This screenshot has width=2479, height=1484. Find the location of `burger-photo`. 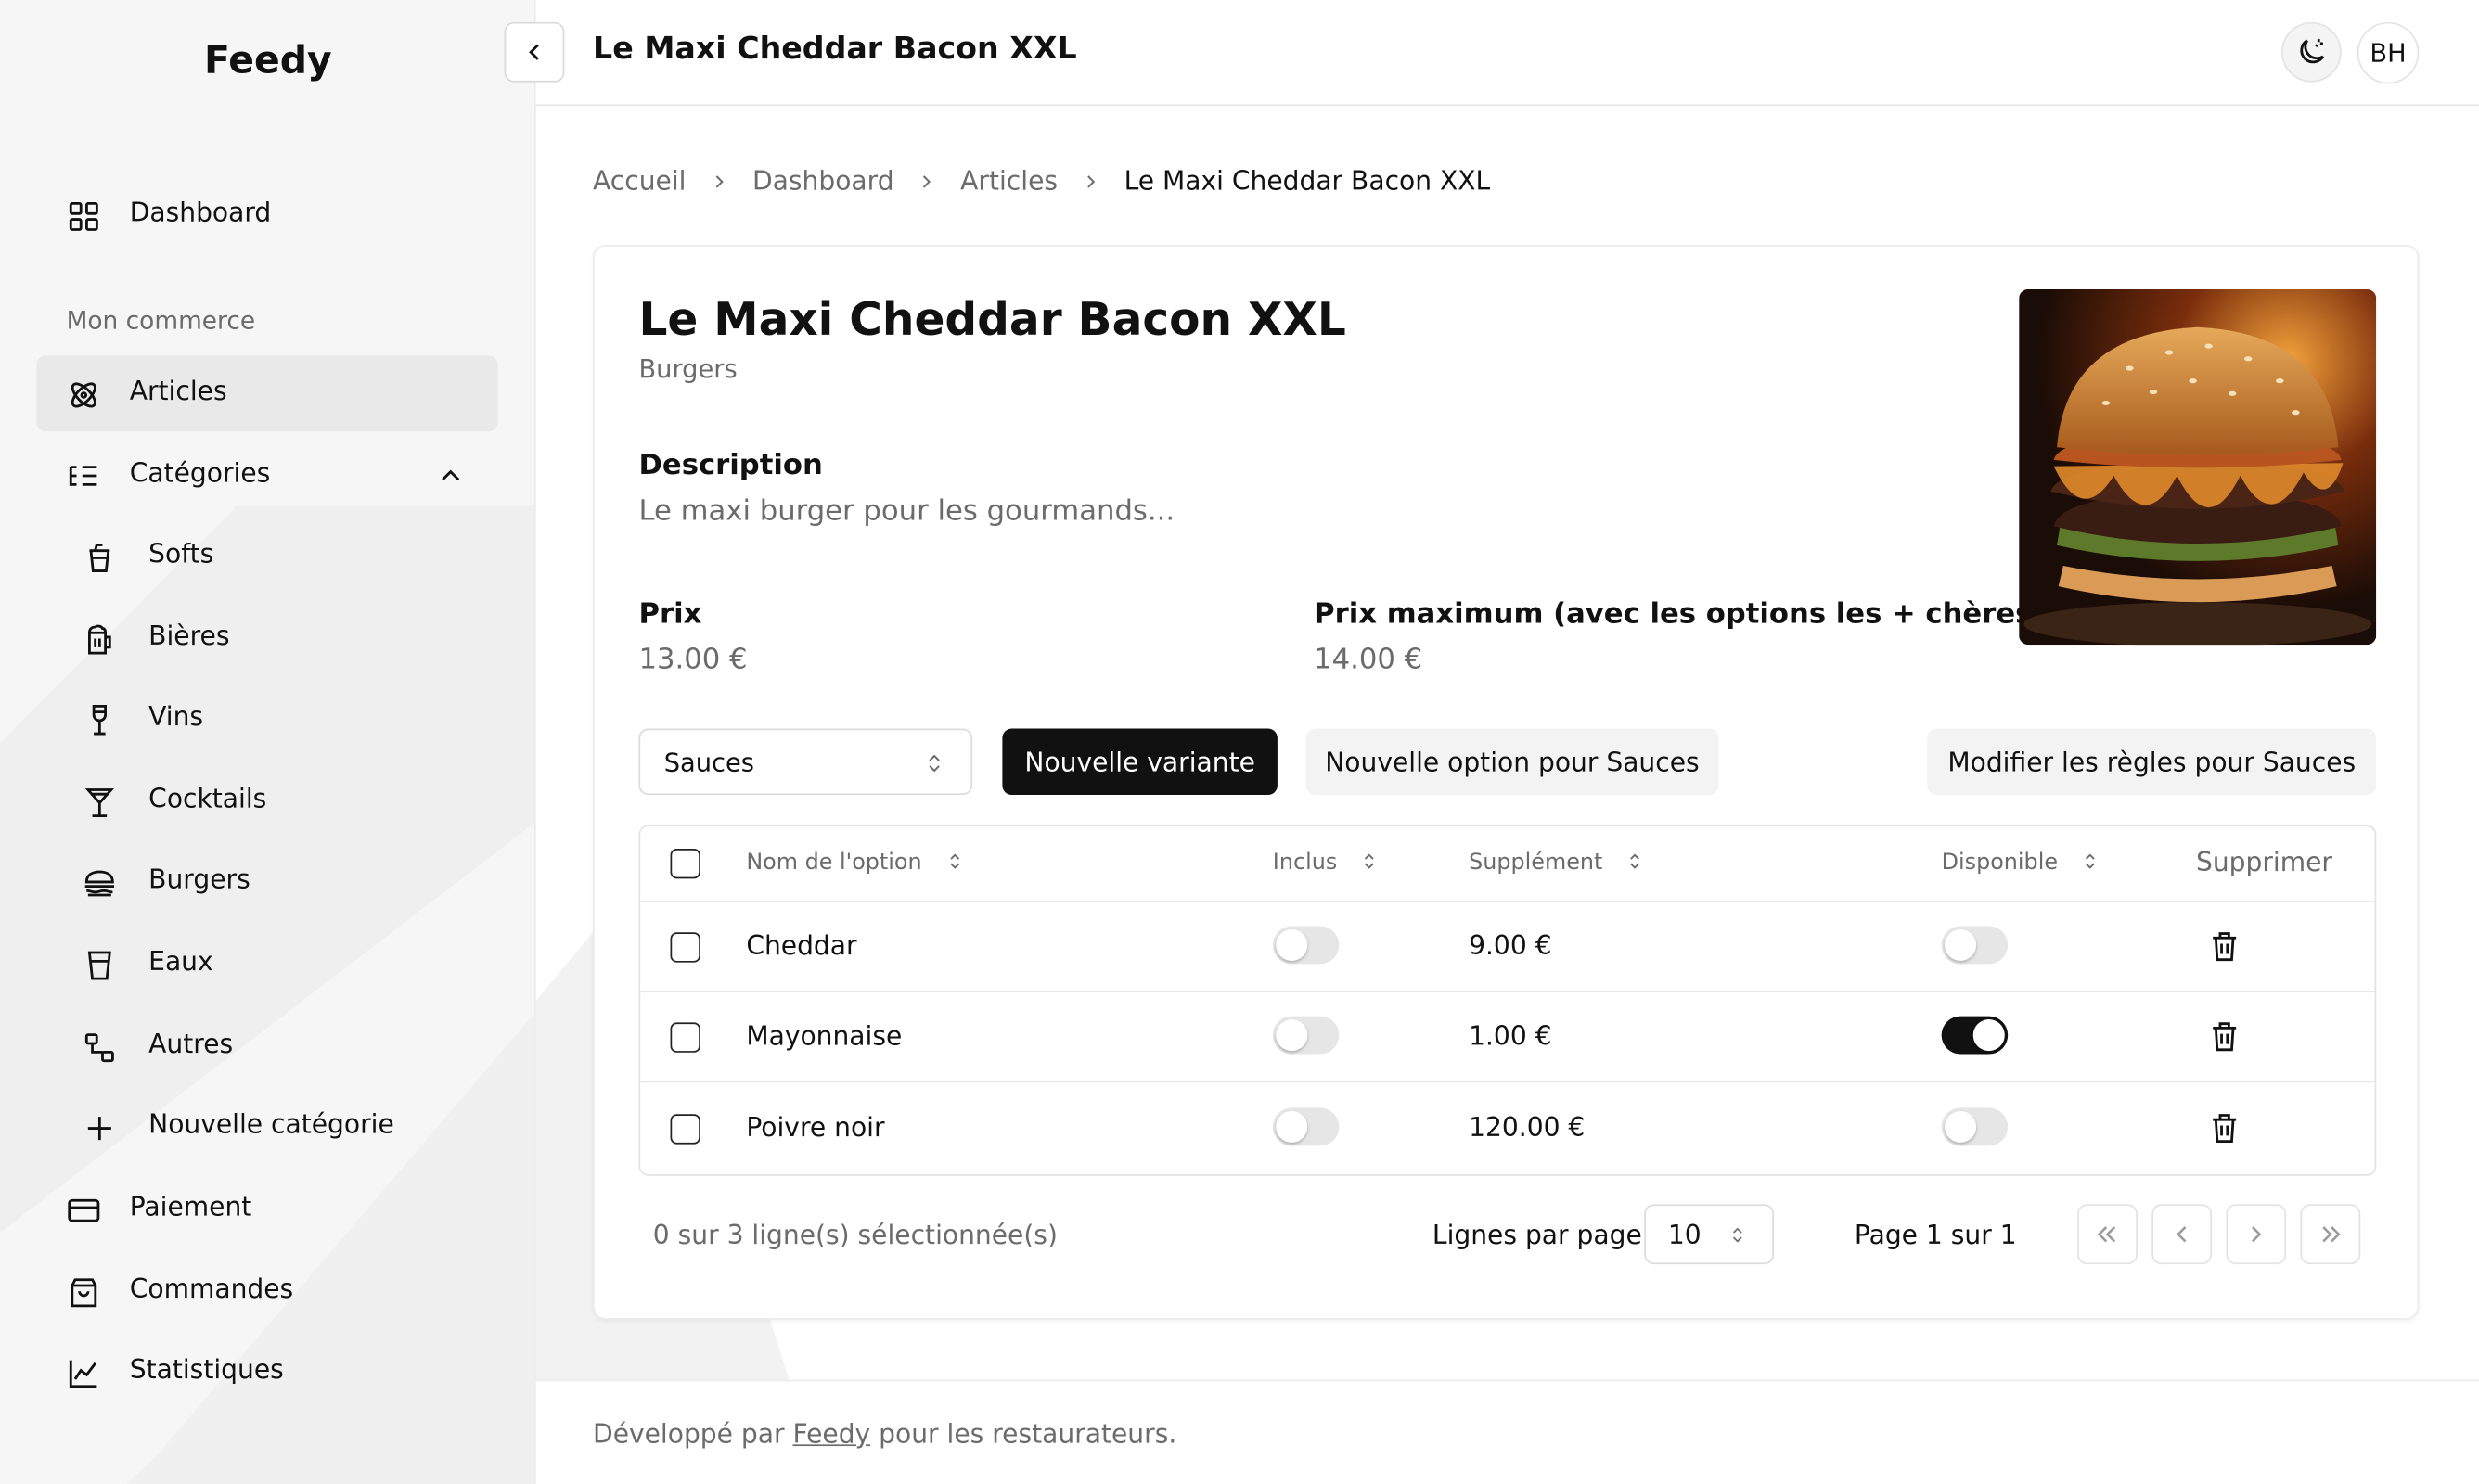

burger-photo is located at coordinates (2198, 467).